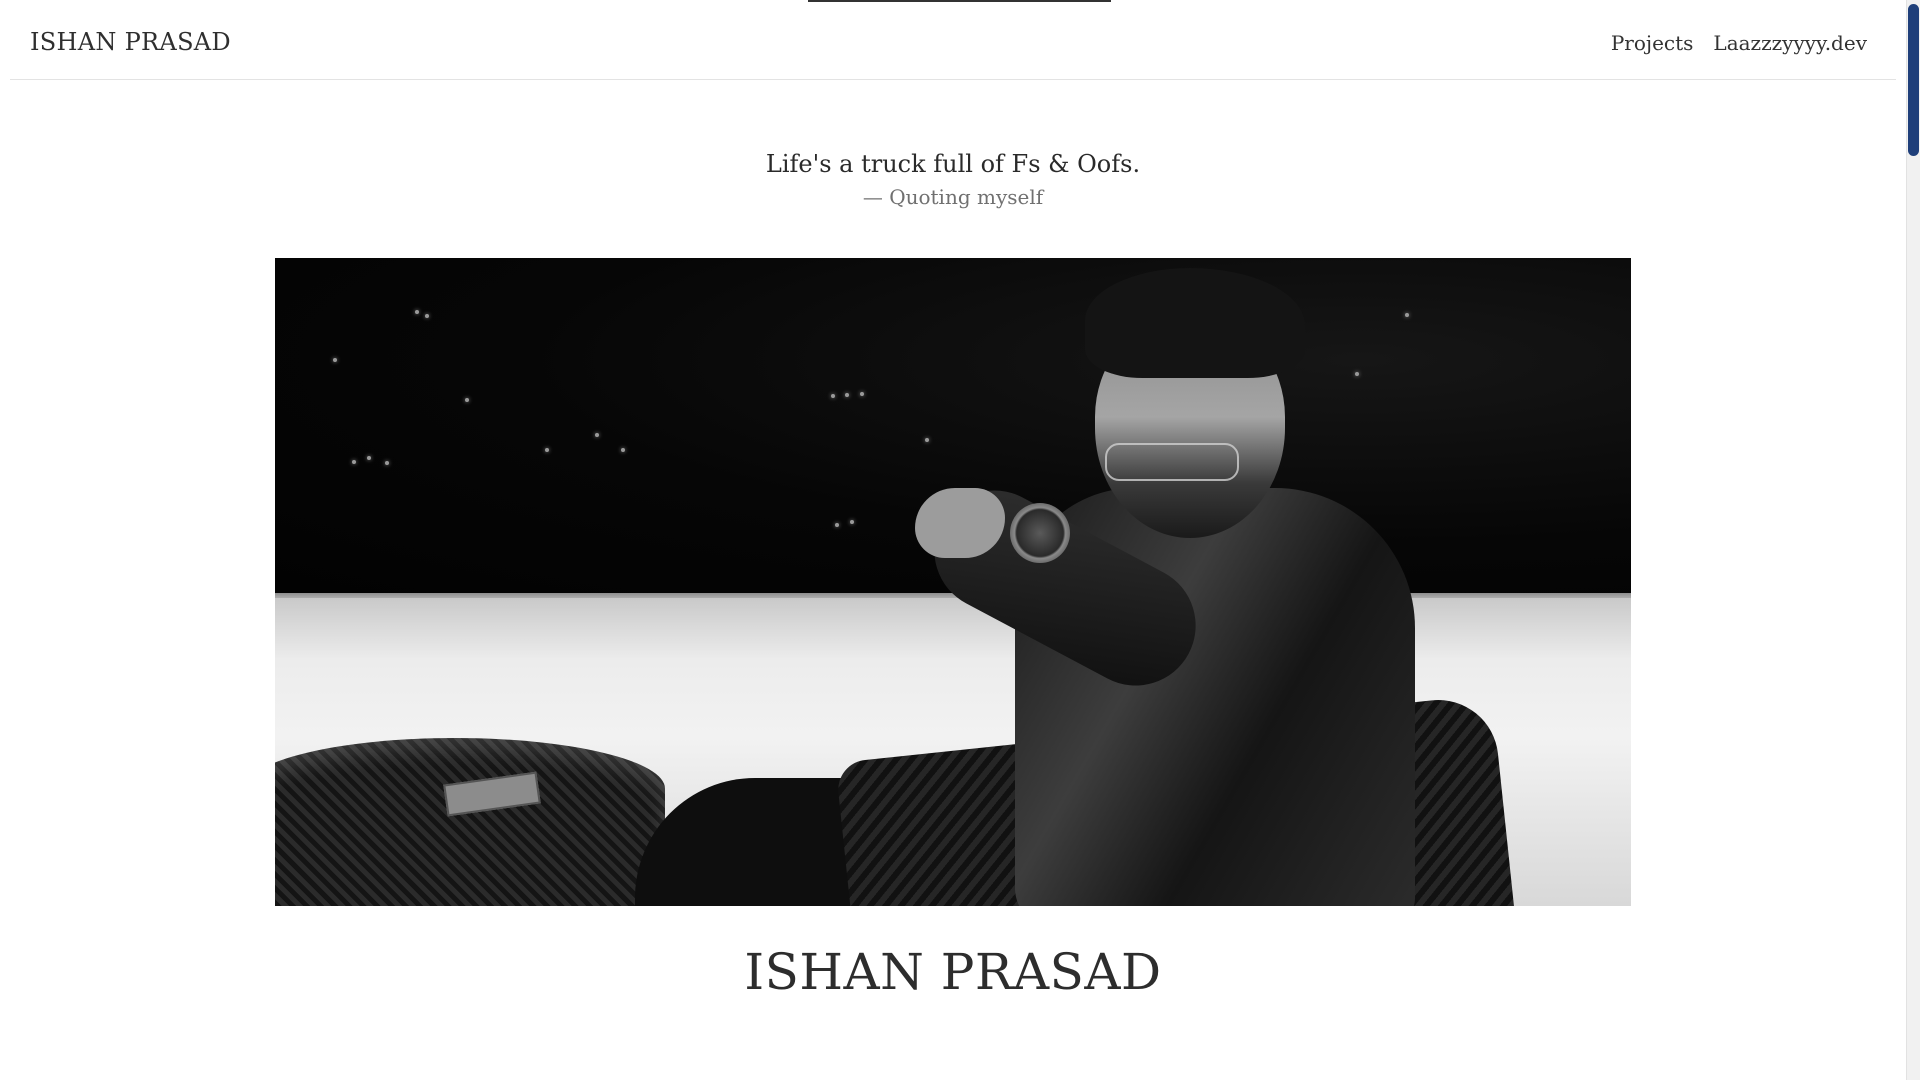 This screenshot has width=1920, height=1080. I want to click on nav-links: Projects Laazzzyyyy.dev, so click(1739, 43).